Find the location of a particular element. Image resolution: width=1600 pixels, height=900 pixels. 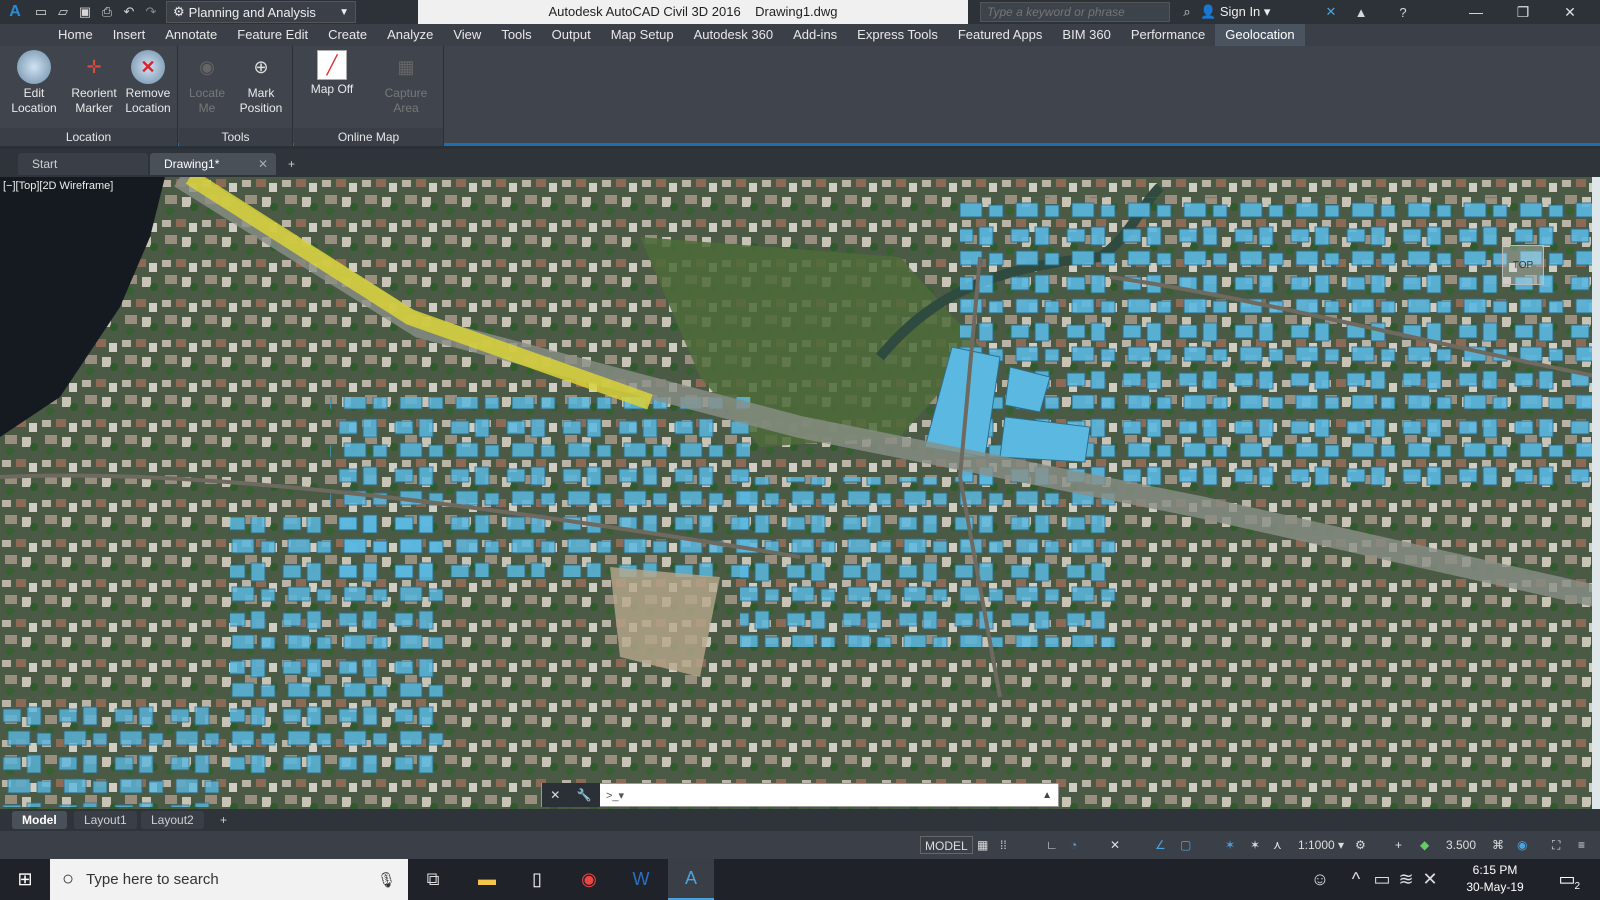

wrench-icon: 🔧 is located at coordinates (584, 795).